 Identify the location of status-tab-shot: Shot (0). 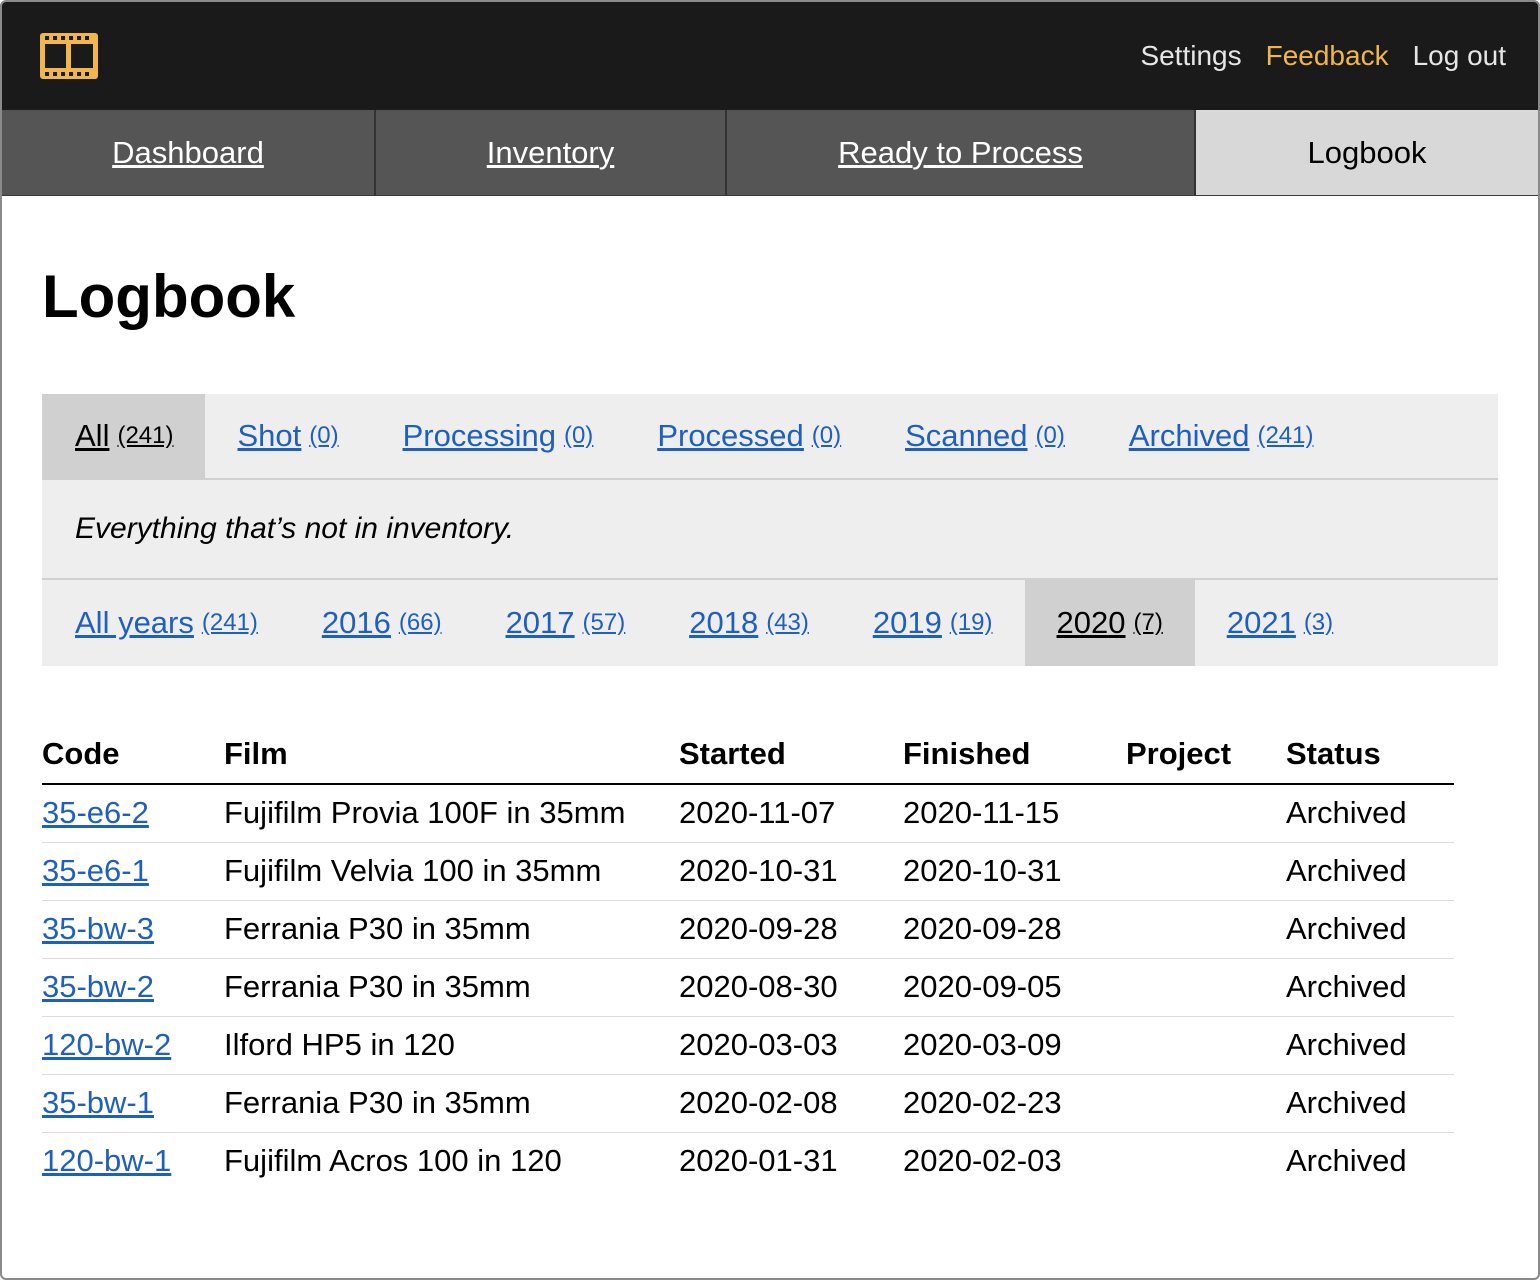
(287, 436).